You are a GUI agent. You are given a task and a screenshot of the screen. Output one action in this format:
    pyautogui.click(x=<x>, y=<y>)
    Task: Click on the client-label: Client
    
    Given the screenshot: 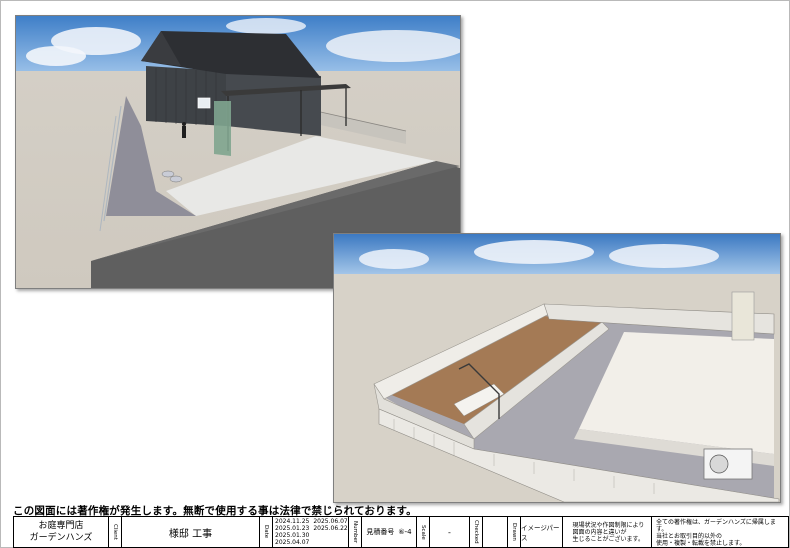 What is the action you would take?
    pyautogui.click(x=115, y=532)
    